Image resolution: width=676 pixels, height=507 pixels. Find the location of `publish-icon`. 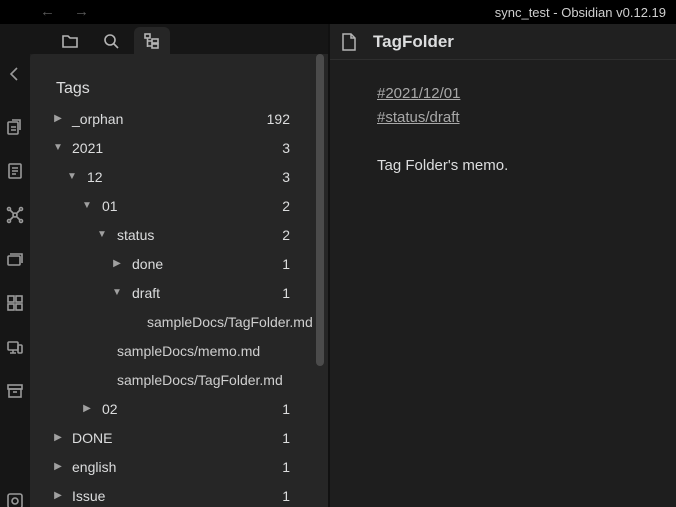

publish-icon is located at coordinates (15, 347).